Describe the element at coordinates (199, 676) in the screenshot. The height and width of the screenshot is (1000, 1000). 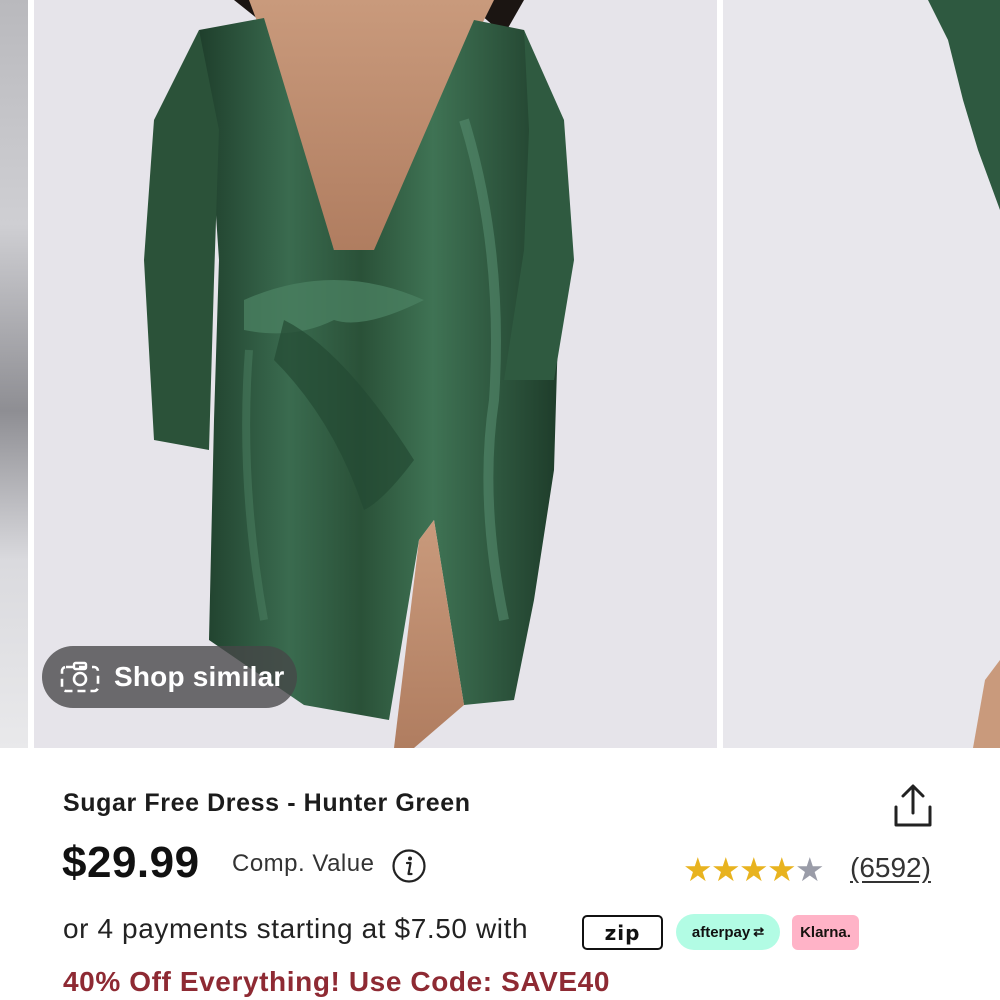
I see `shop-similar-label: Shop similar` at that location.